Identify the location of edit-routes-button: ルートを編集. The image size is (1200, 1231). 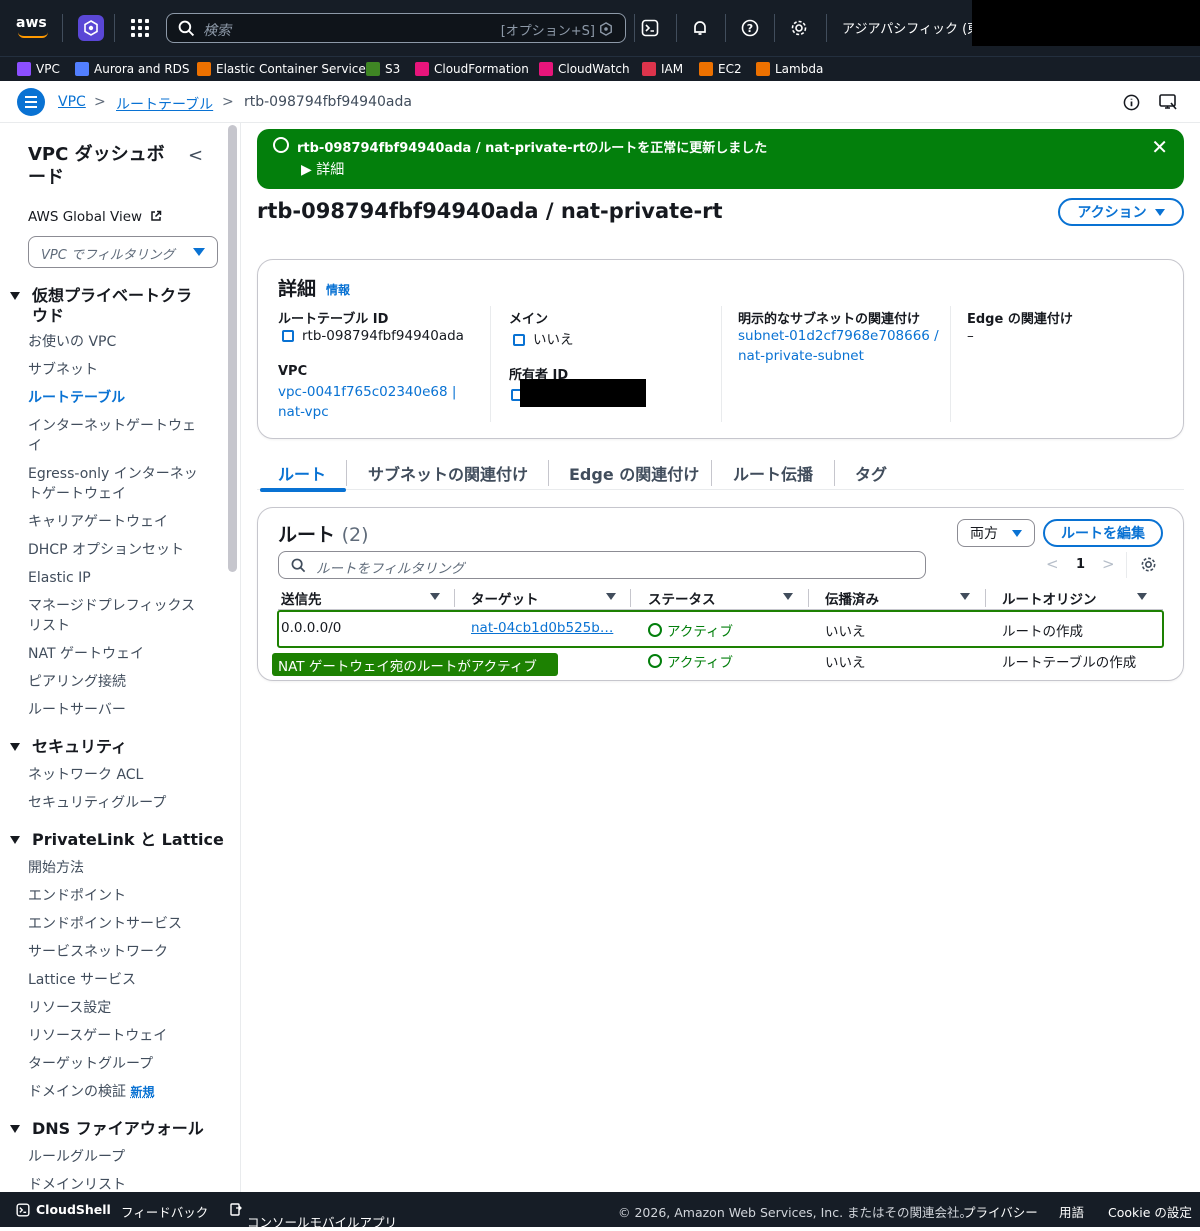
(1103, 533).